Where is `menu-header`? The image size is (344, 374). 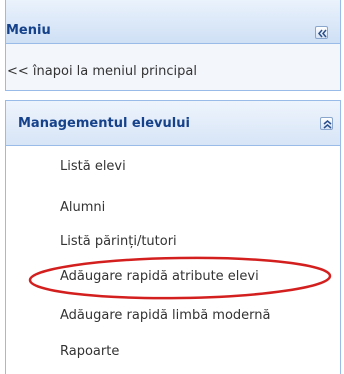
menu-header is located at coordinates (173, 22).